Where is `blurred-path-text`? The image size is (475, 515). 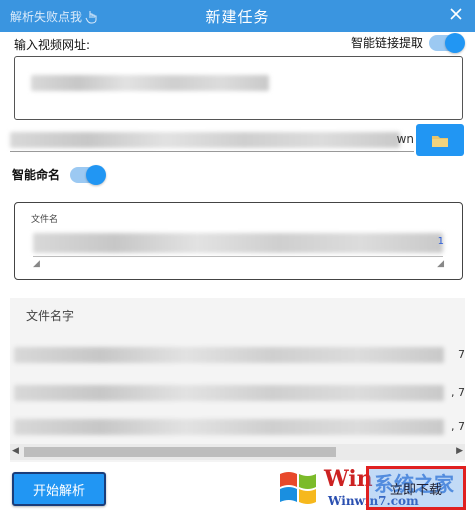 blurred-path-text is located at coordinates (205, 140).